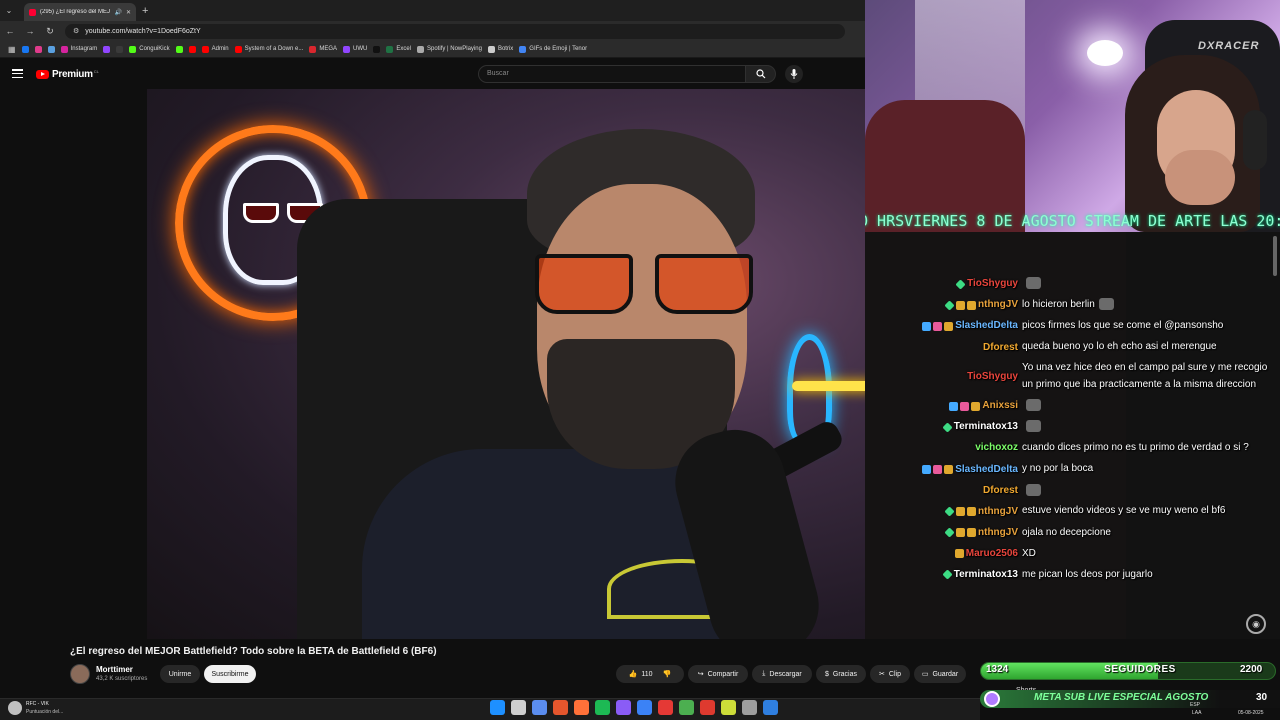  Describe the element at coordinates (78, 49) in the screenshot. I see `bookmark-item: Instagram` at that location.